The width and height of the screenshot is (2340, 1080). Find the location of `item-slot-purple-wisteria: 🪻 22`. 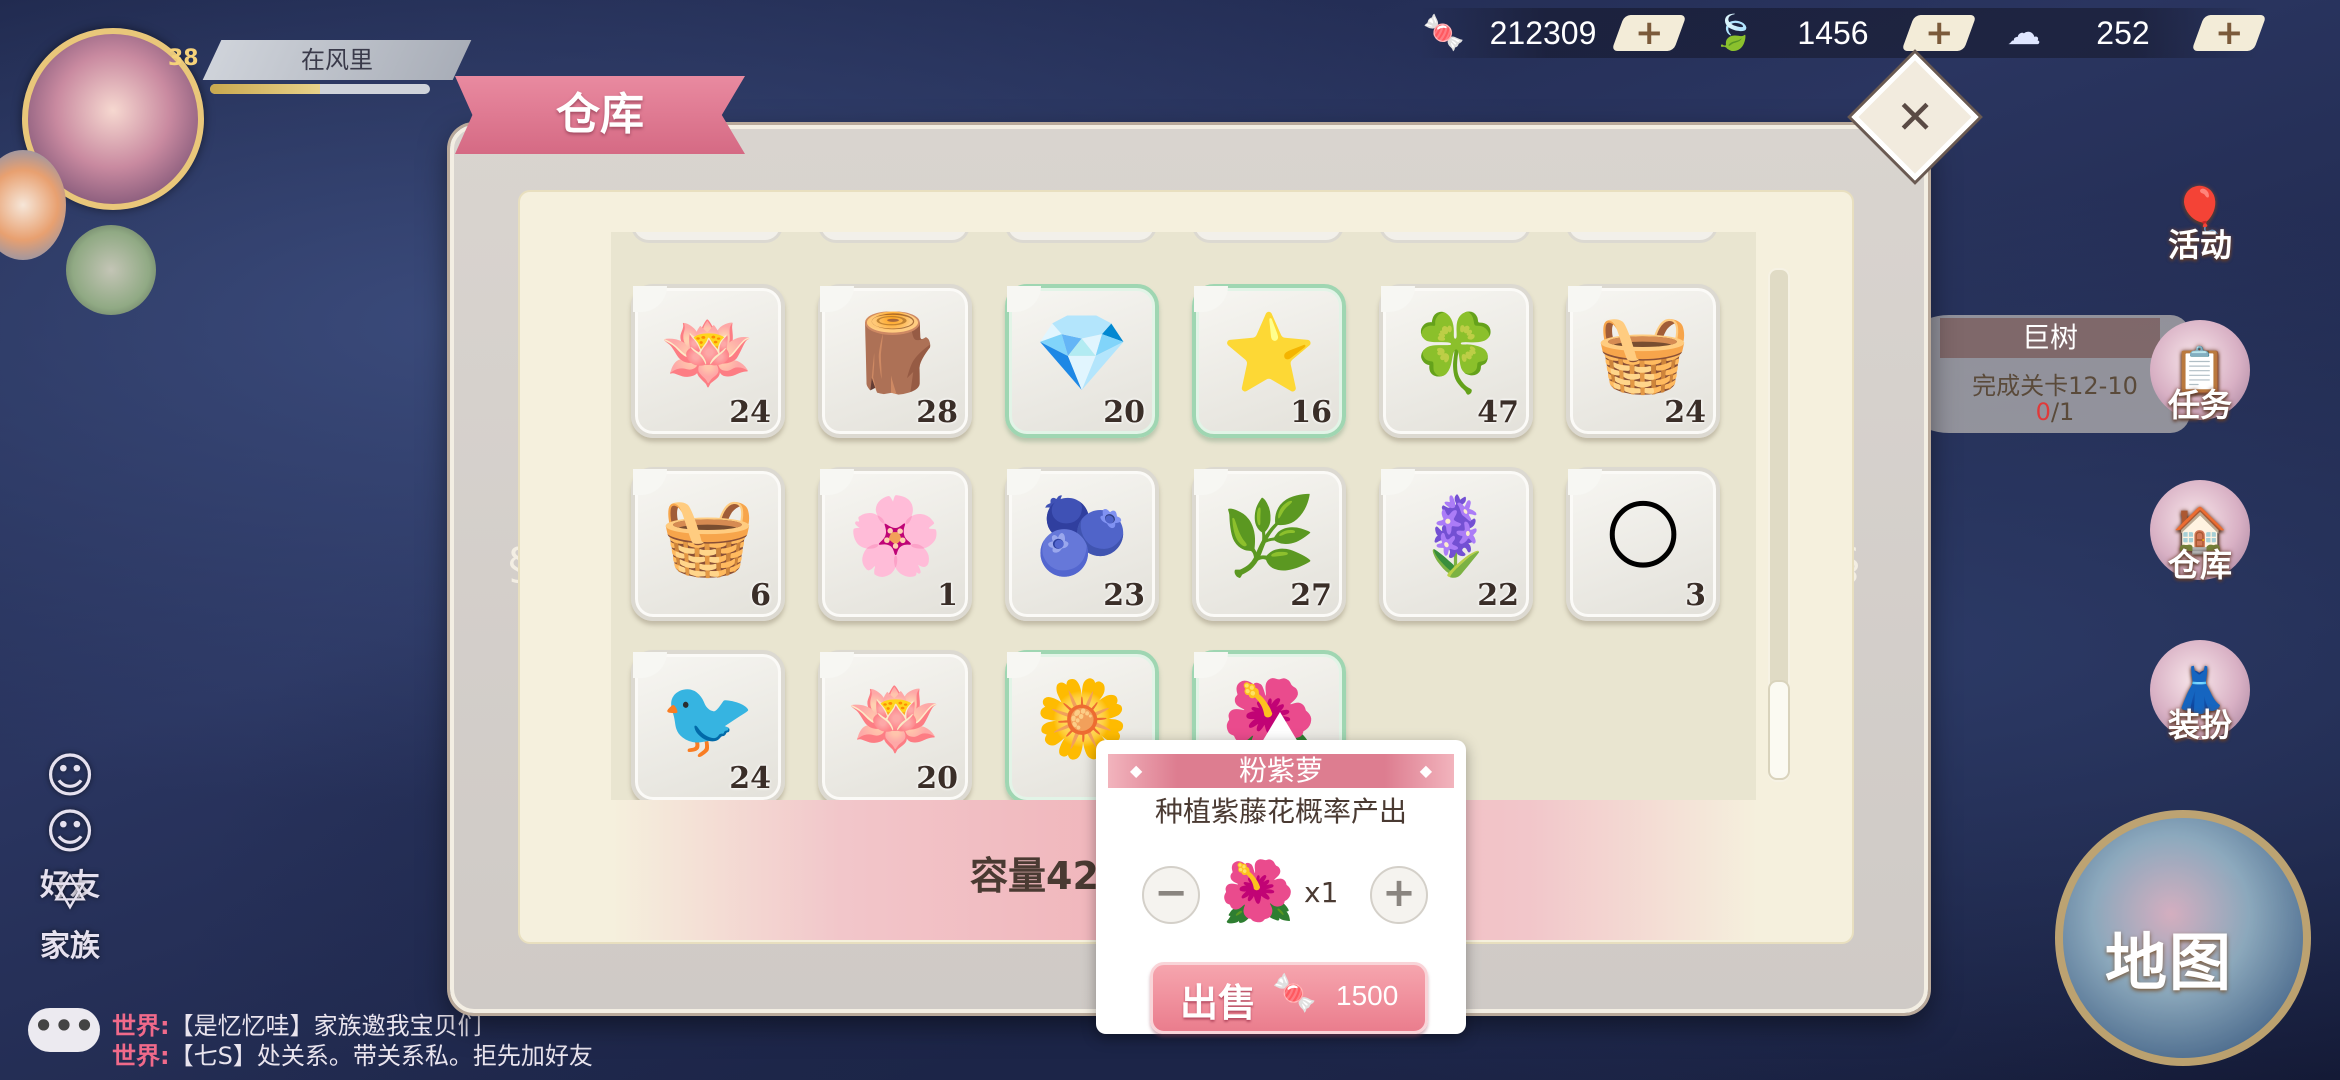

item-slot-purple-wisteria: 🪻 22 is located at coordinates (1456, 544).